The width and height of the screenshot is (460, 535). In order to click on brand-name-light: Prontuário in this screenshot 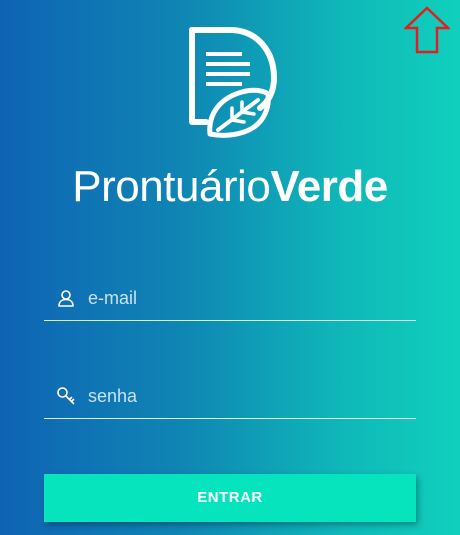, I will do `click(171, 186)`.